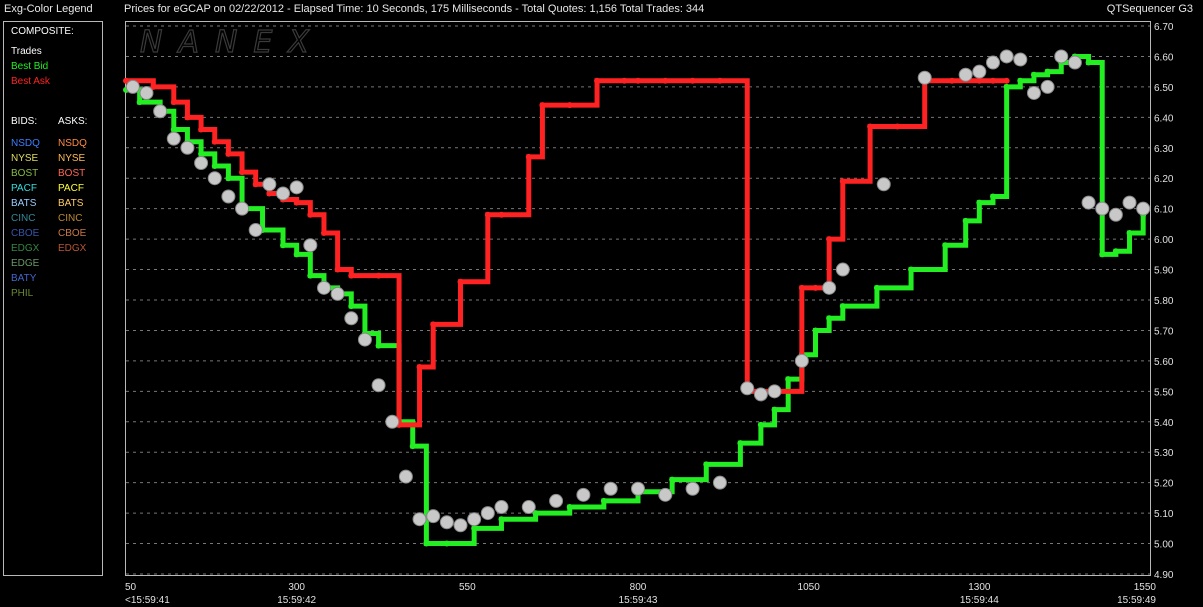  I want to click on y-tick-label: 6.50, so click(1164, 88).